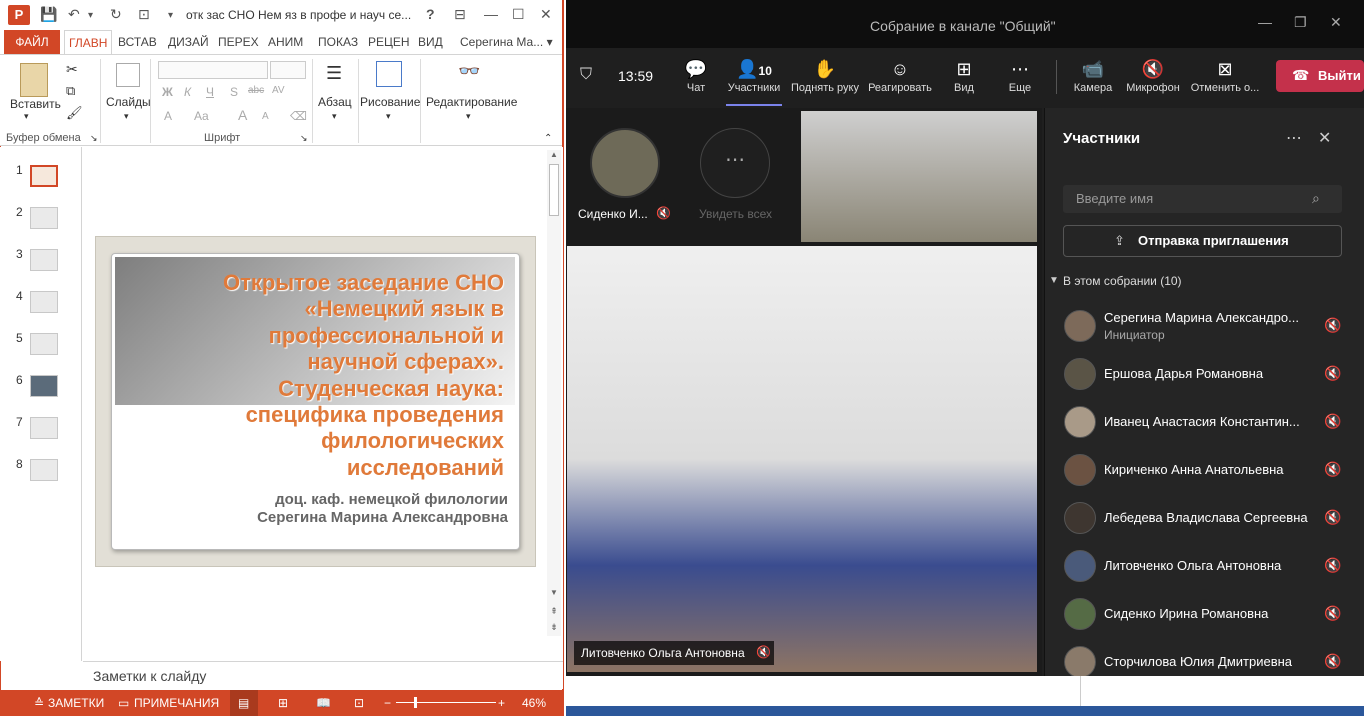  I want to click on editing-button: Редактирование, so click(471, 102).